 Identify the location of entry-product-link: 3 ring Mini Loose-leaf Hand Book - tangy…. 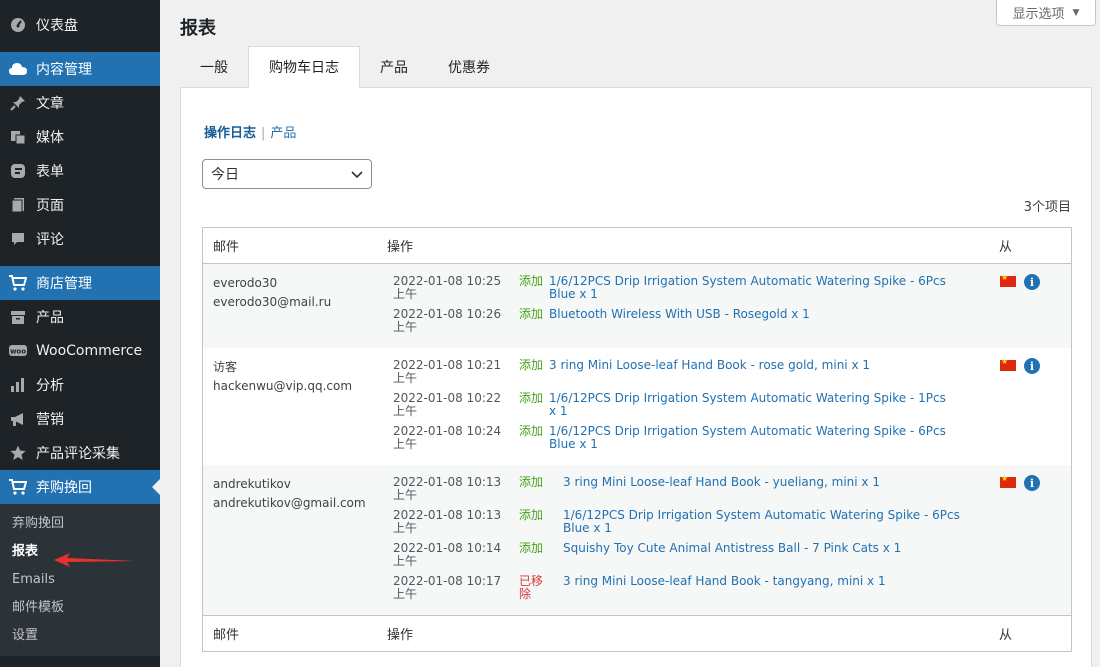
(763, 588).